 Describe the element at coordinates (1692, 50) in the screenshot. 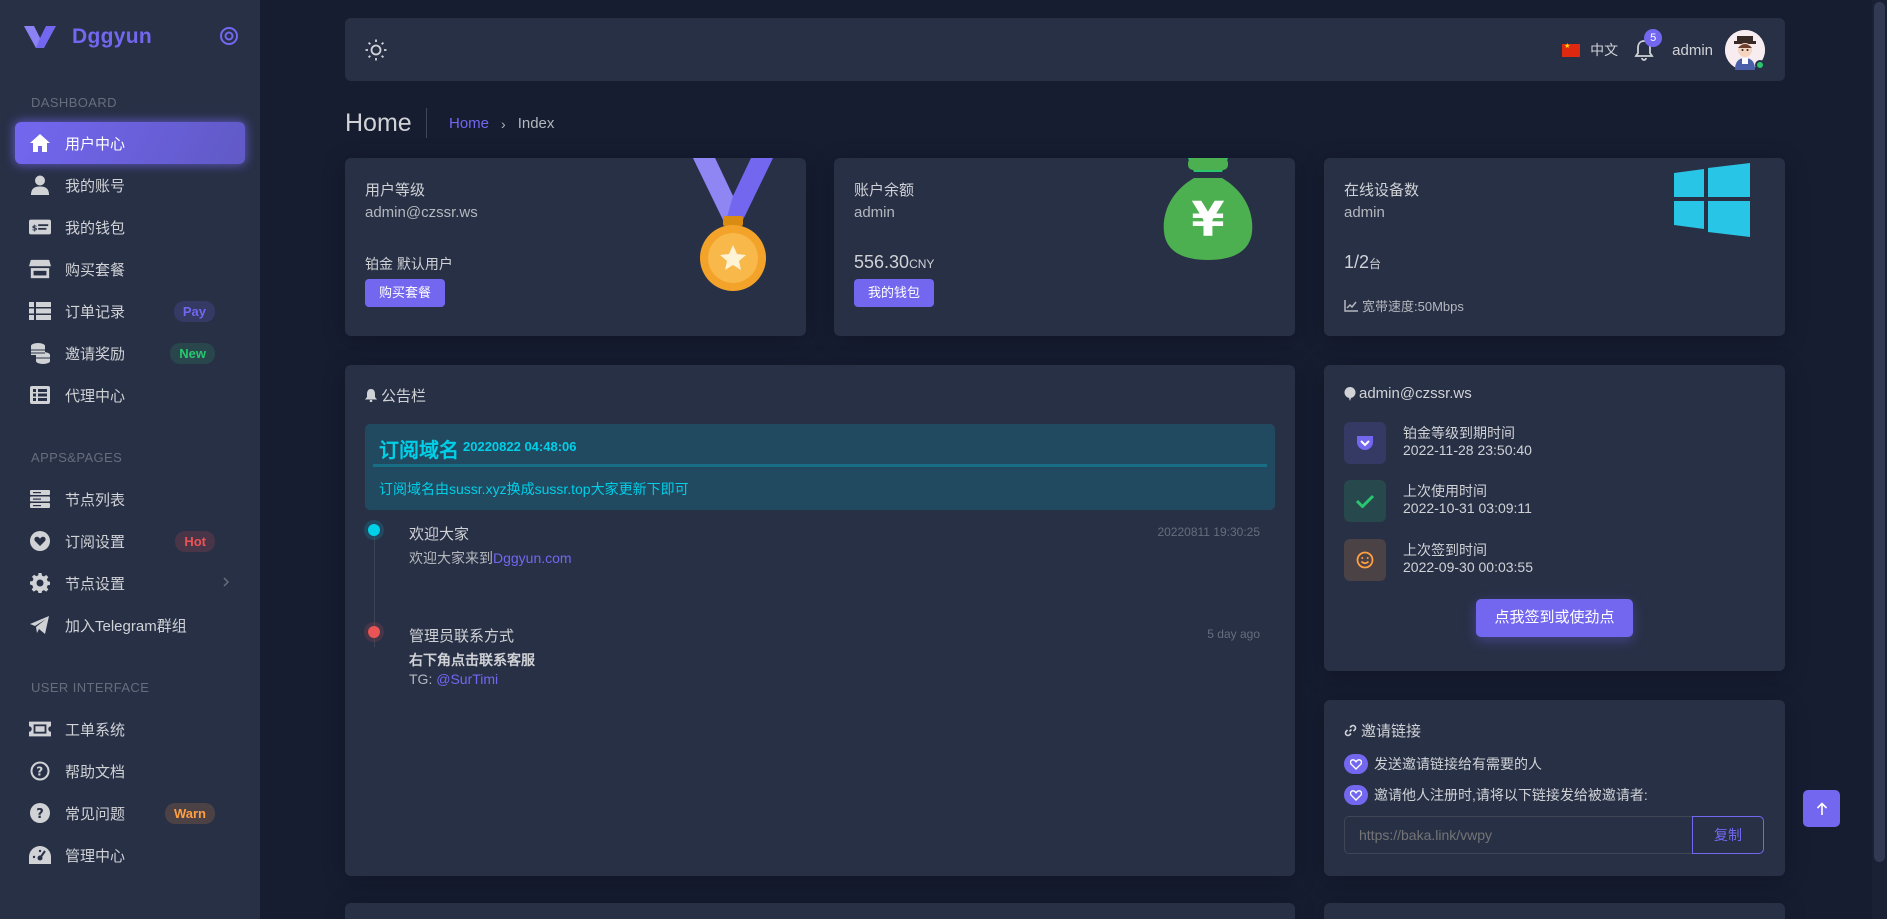

I see `navbar-username: admin` at that location.